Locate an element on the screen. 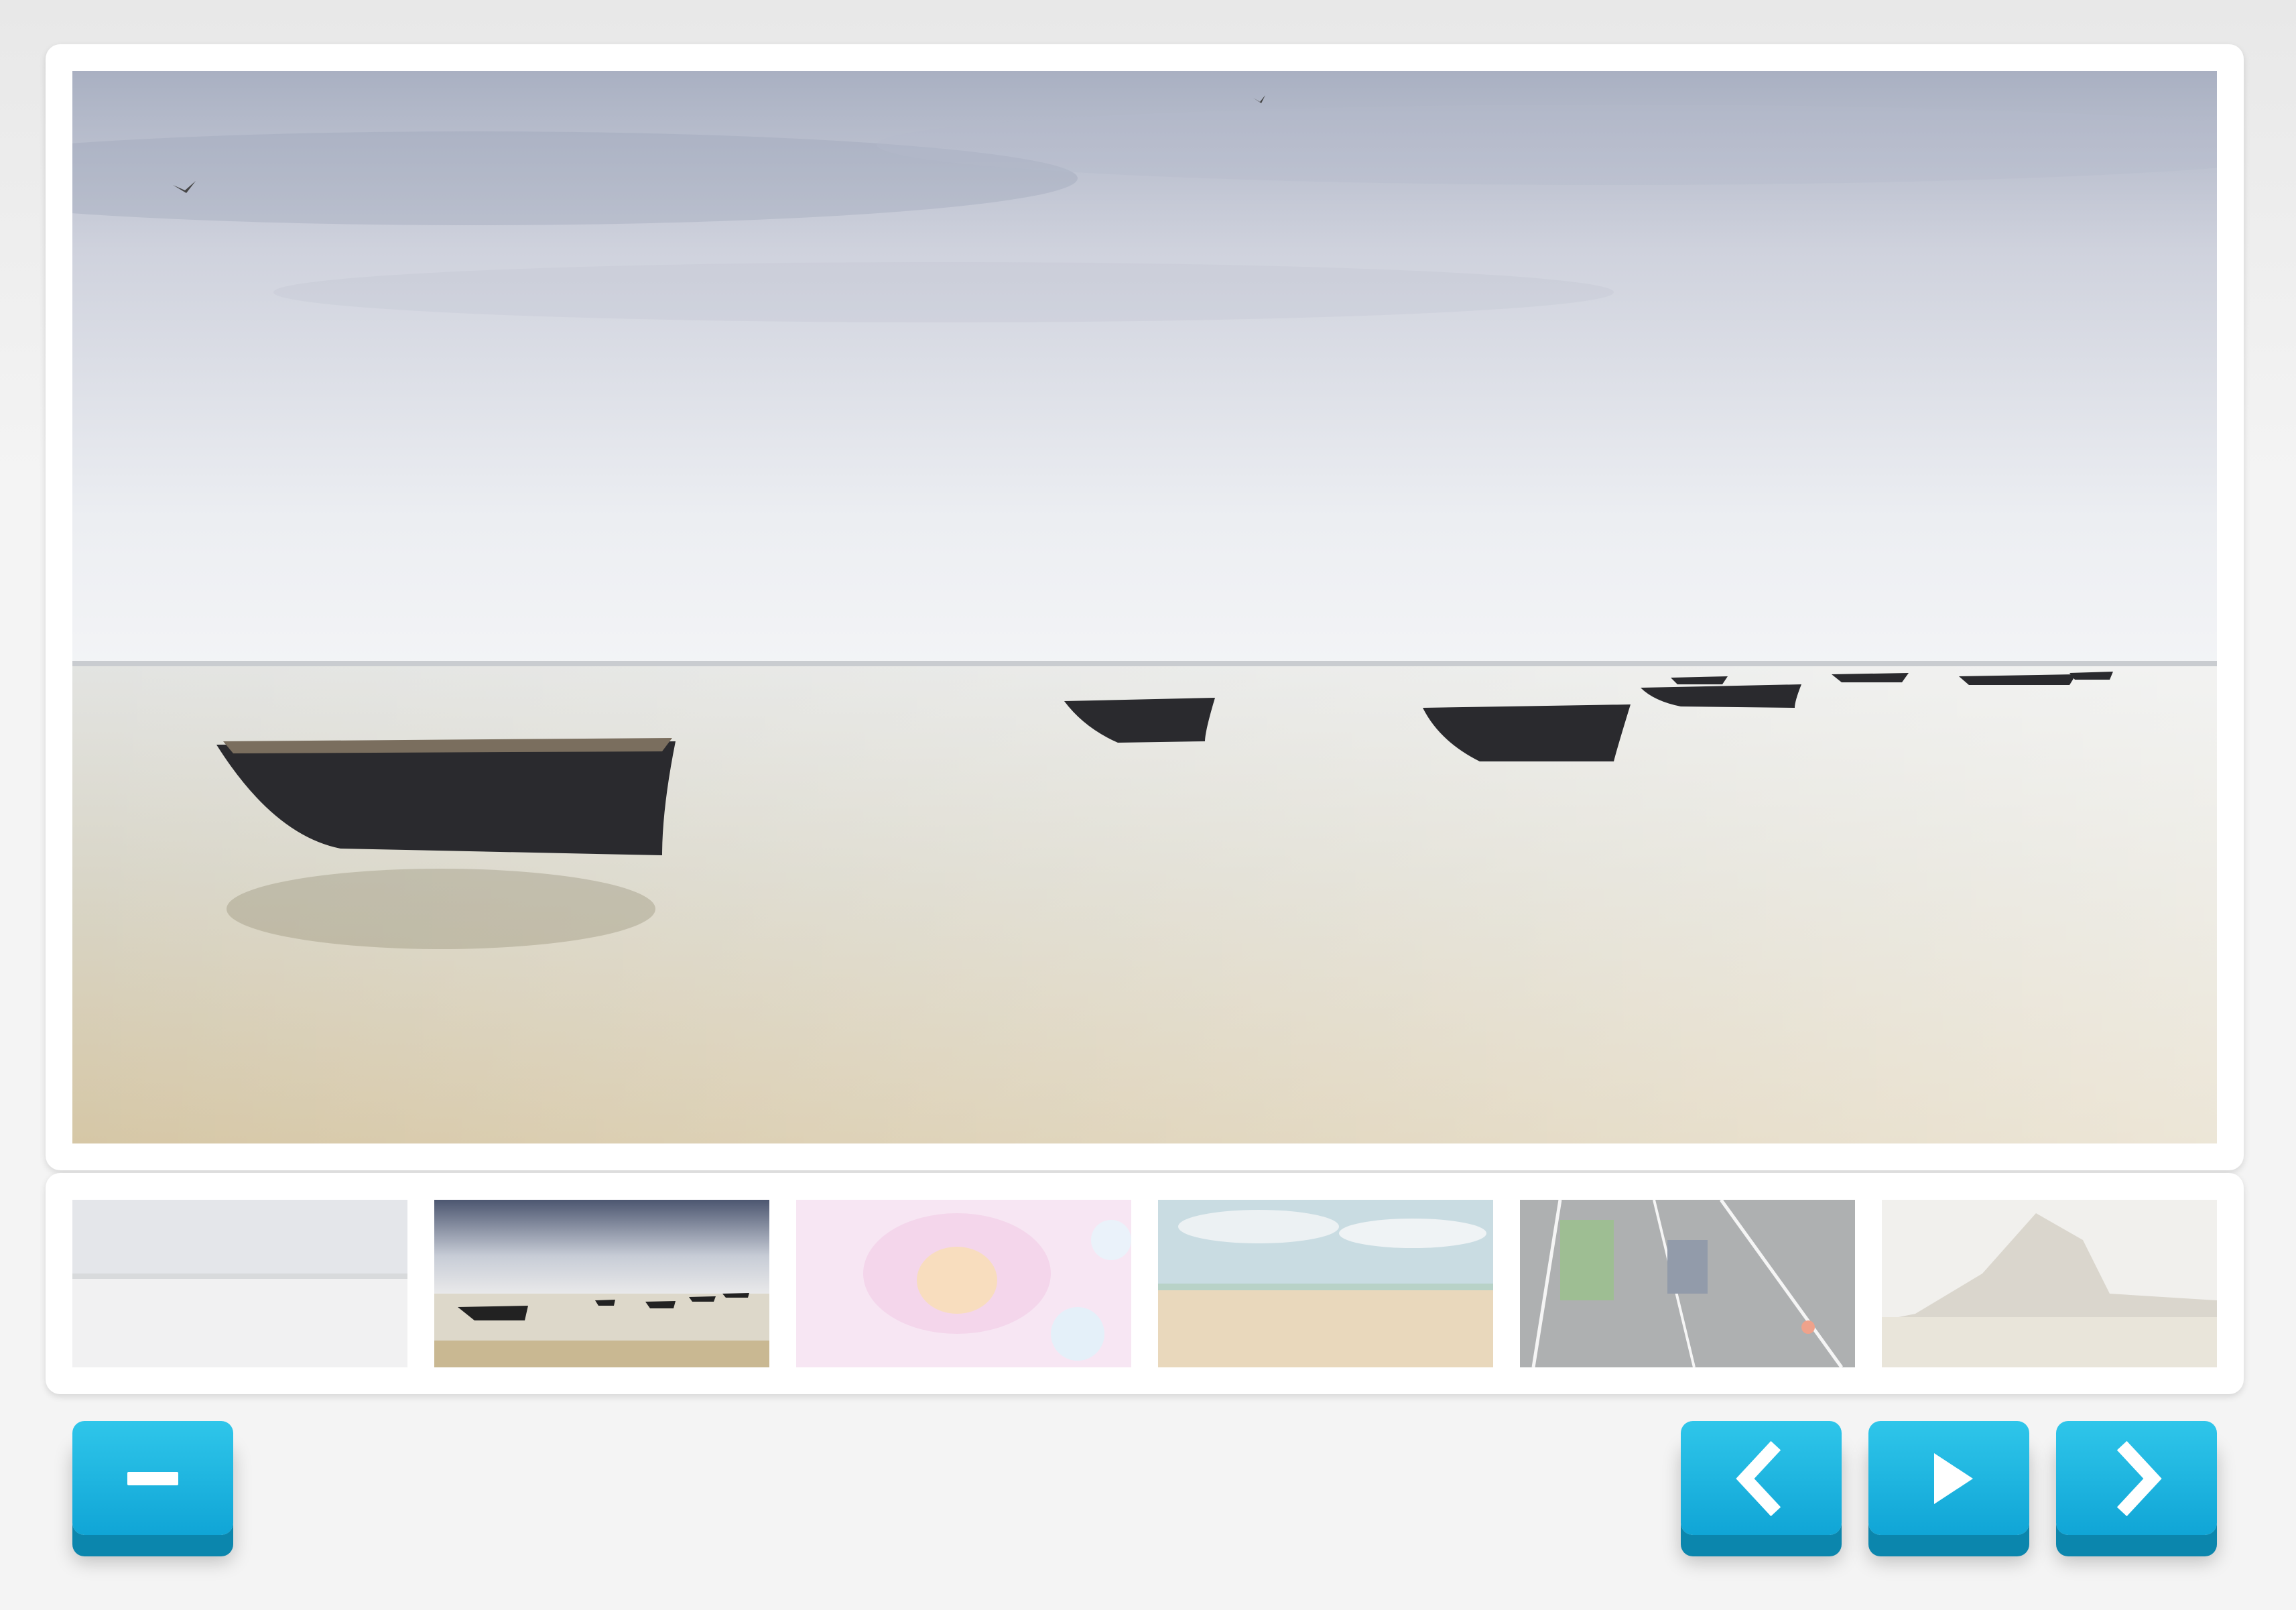 The width and height of the screenshot is (2296, 1610). sandy-beach-image is located at coordinates (1325, 1283).